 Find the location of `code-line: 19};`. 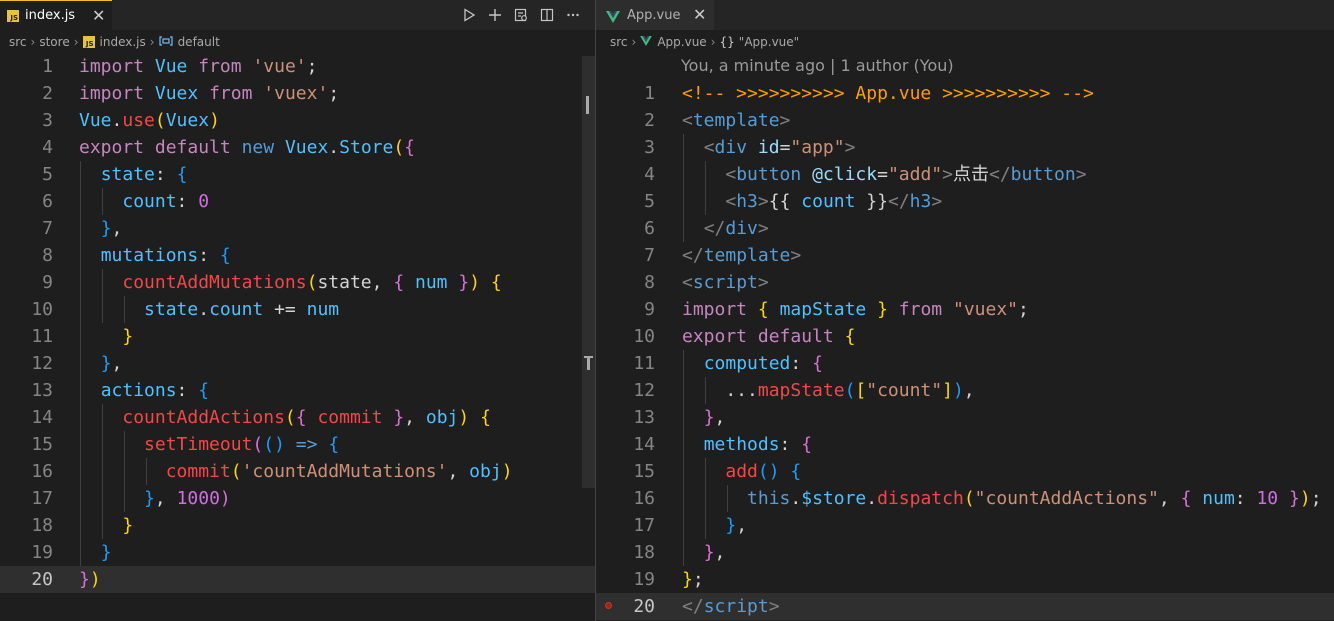

code-line: 19}; is located at coordinates (965, 579).